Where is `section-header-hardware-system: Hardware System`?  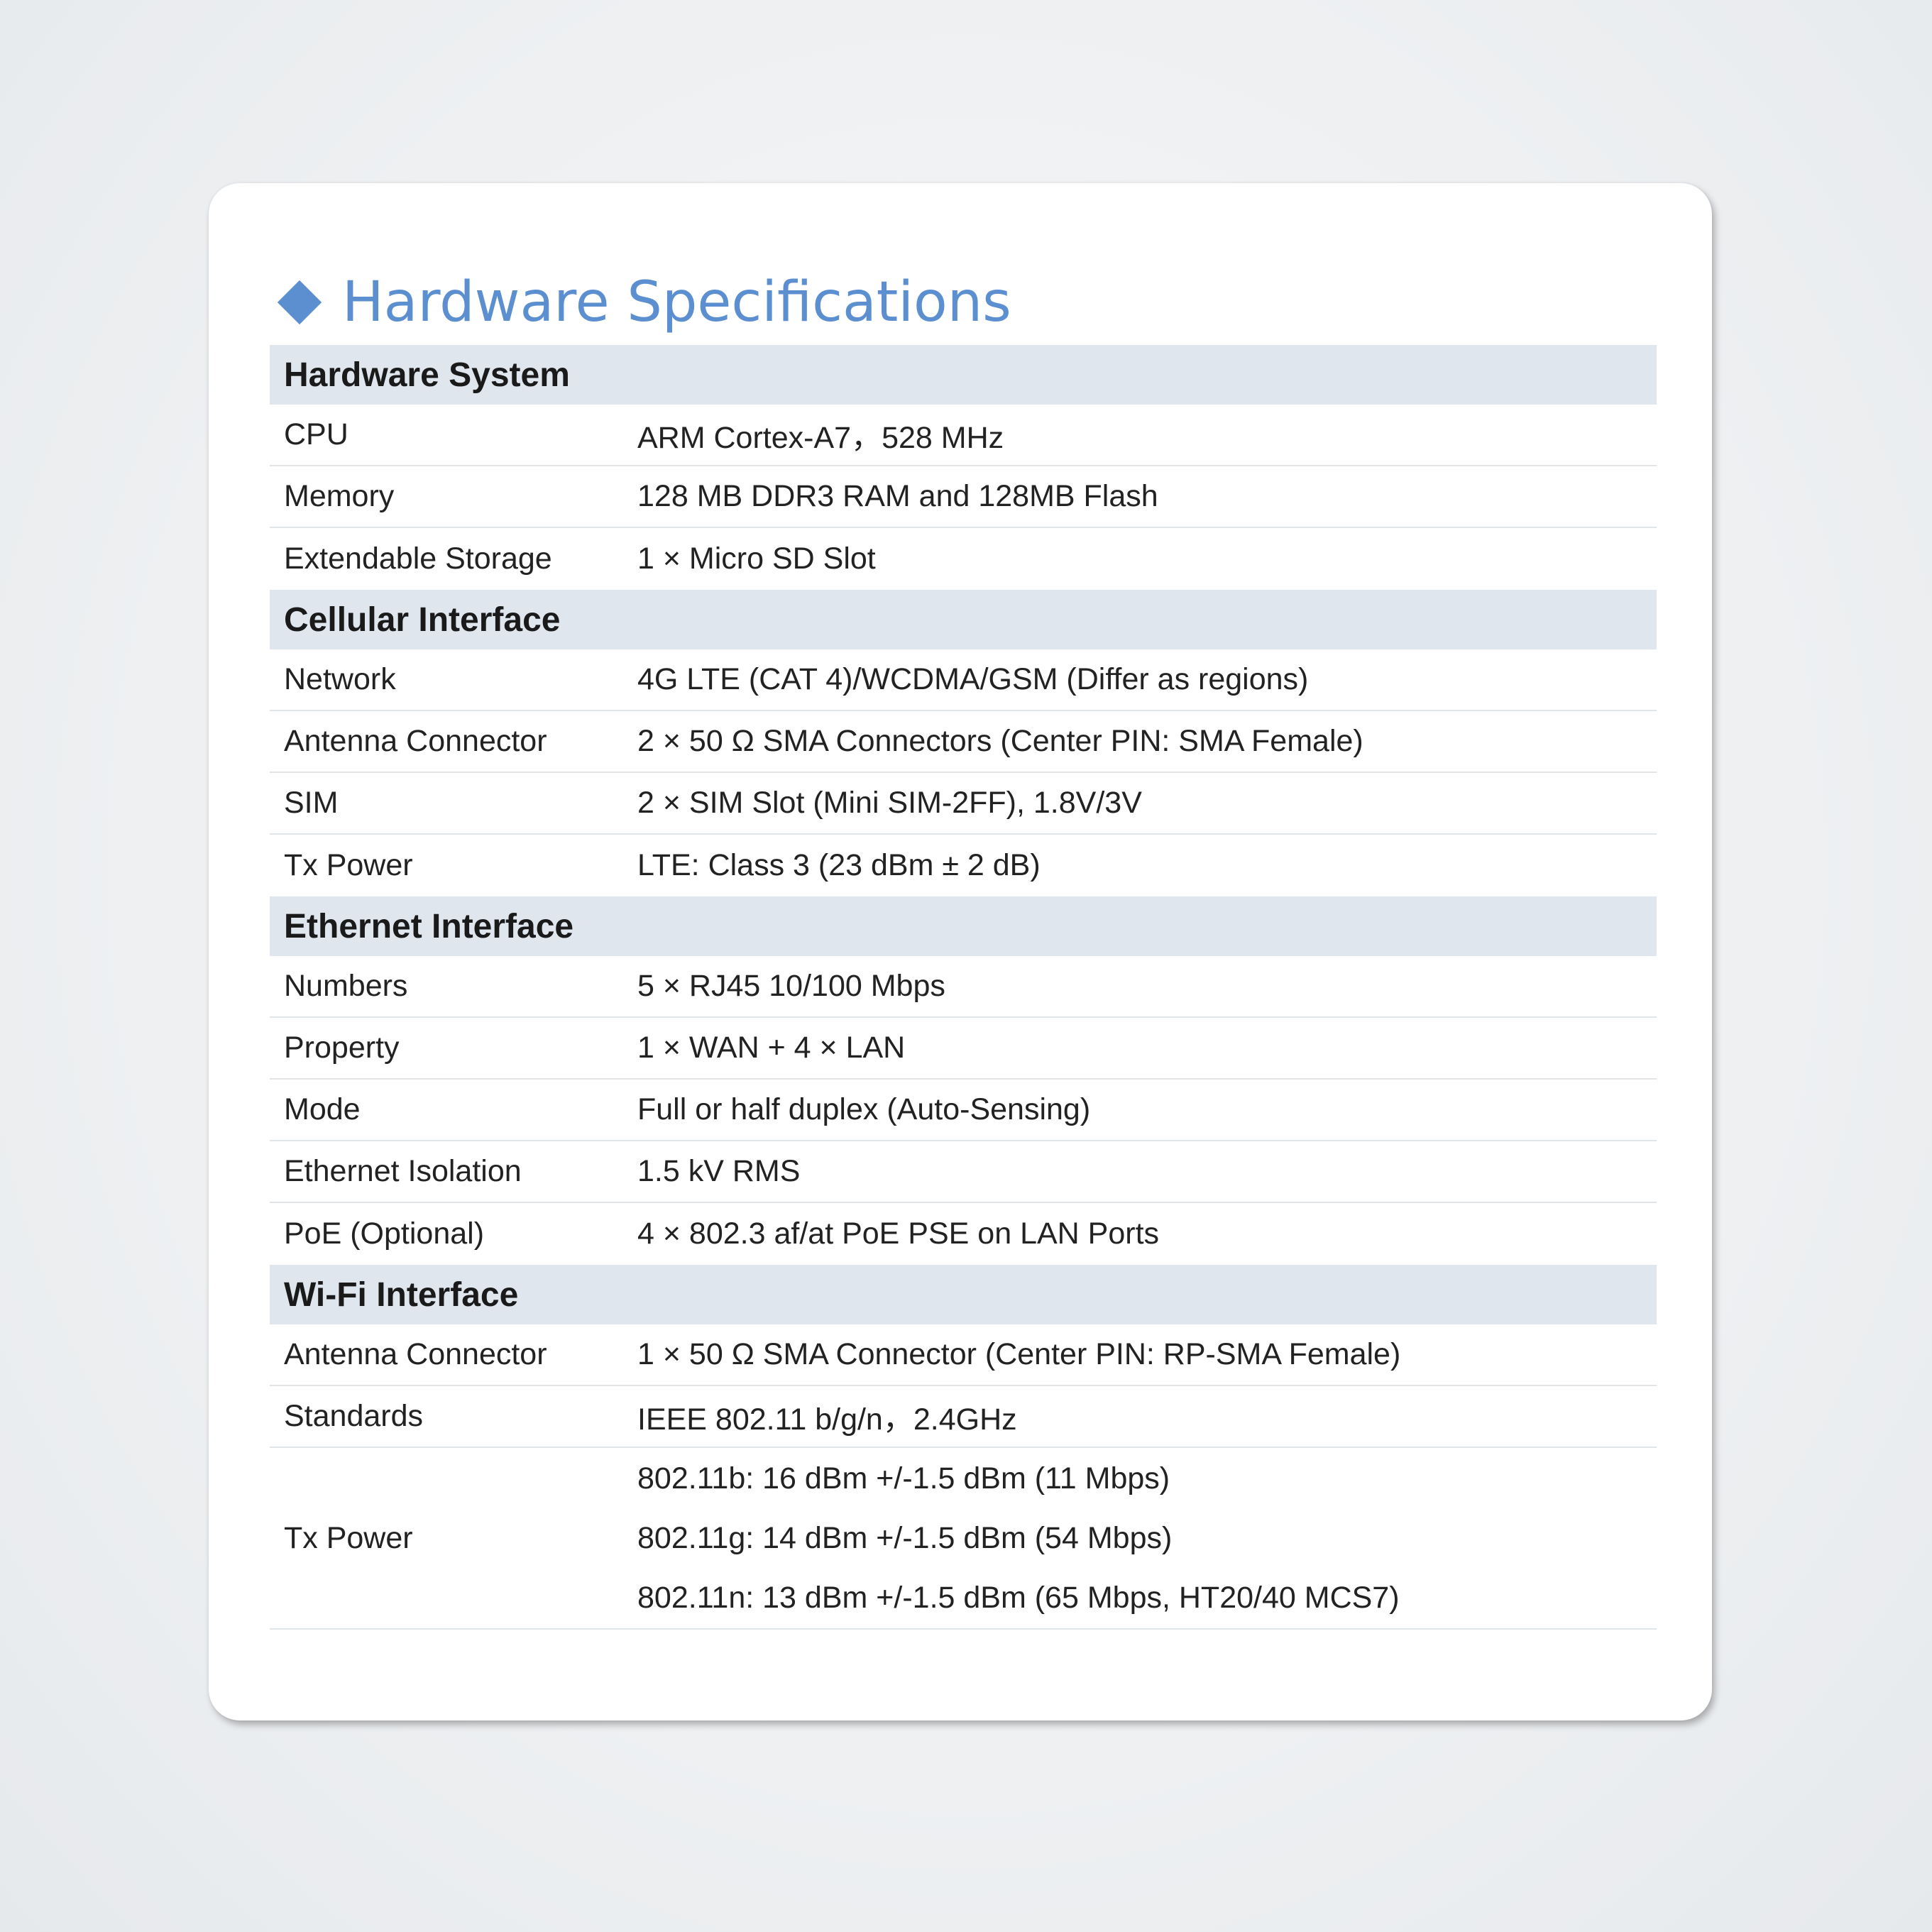 section-header-hardware-system: Hardware System is located at coordinates (963, 375).